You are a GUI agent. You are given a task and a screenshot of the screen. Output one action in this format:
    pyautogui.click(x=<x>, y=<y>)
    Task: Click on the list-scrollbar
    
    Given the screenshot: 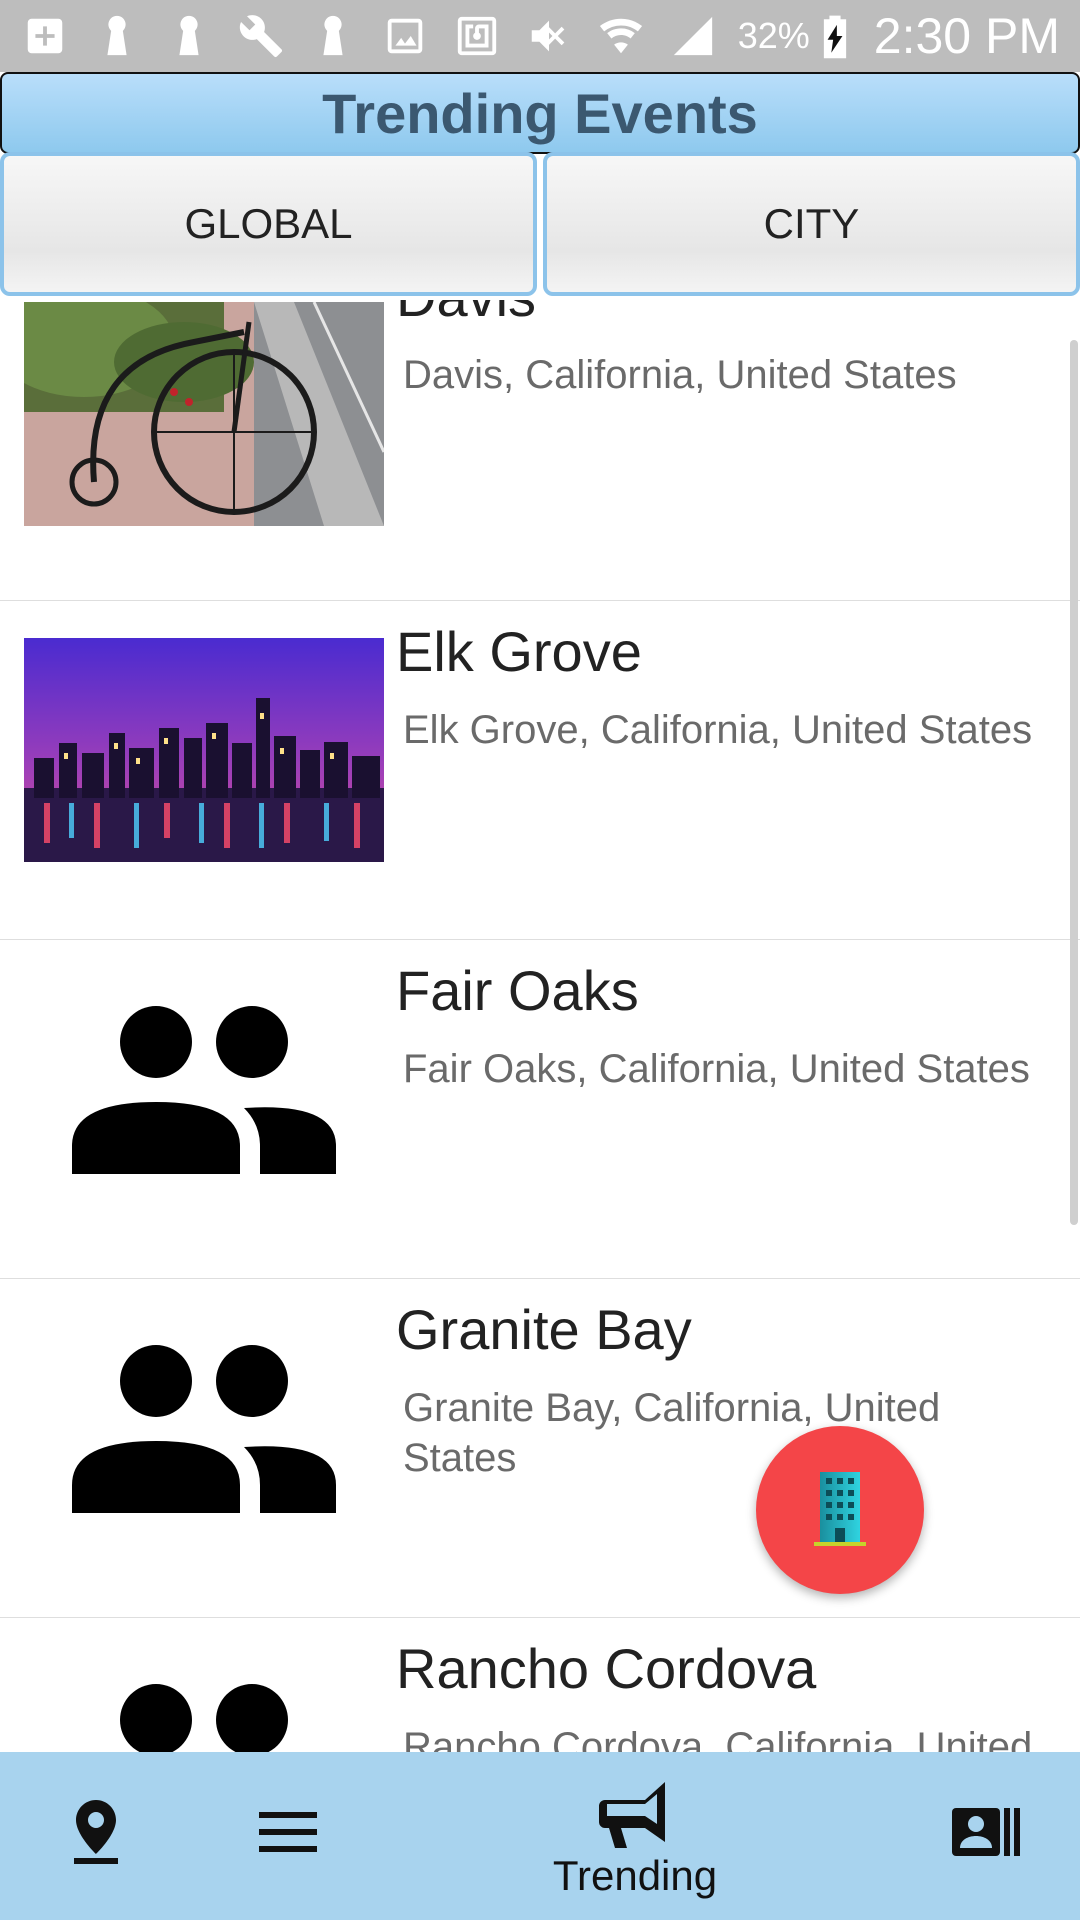 What is the action you would take?
    pyautogui.click(x=1074, y=782)
    